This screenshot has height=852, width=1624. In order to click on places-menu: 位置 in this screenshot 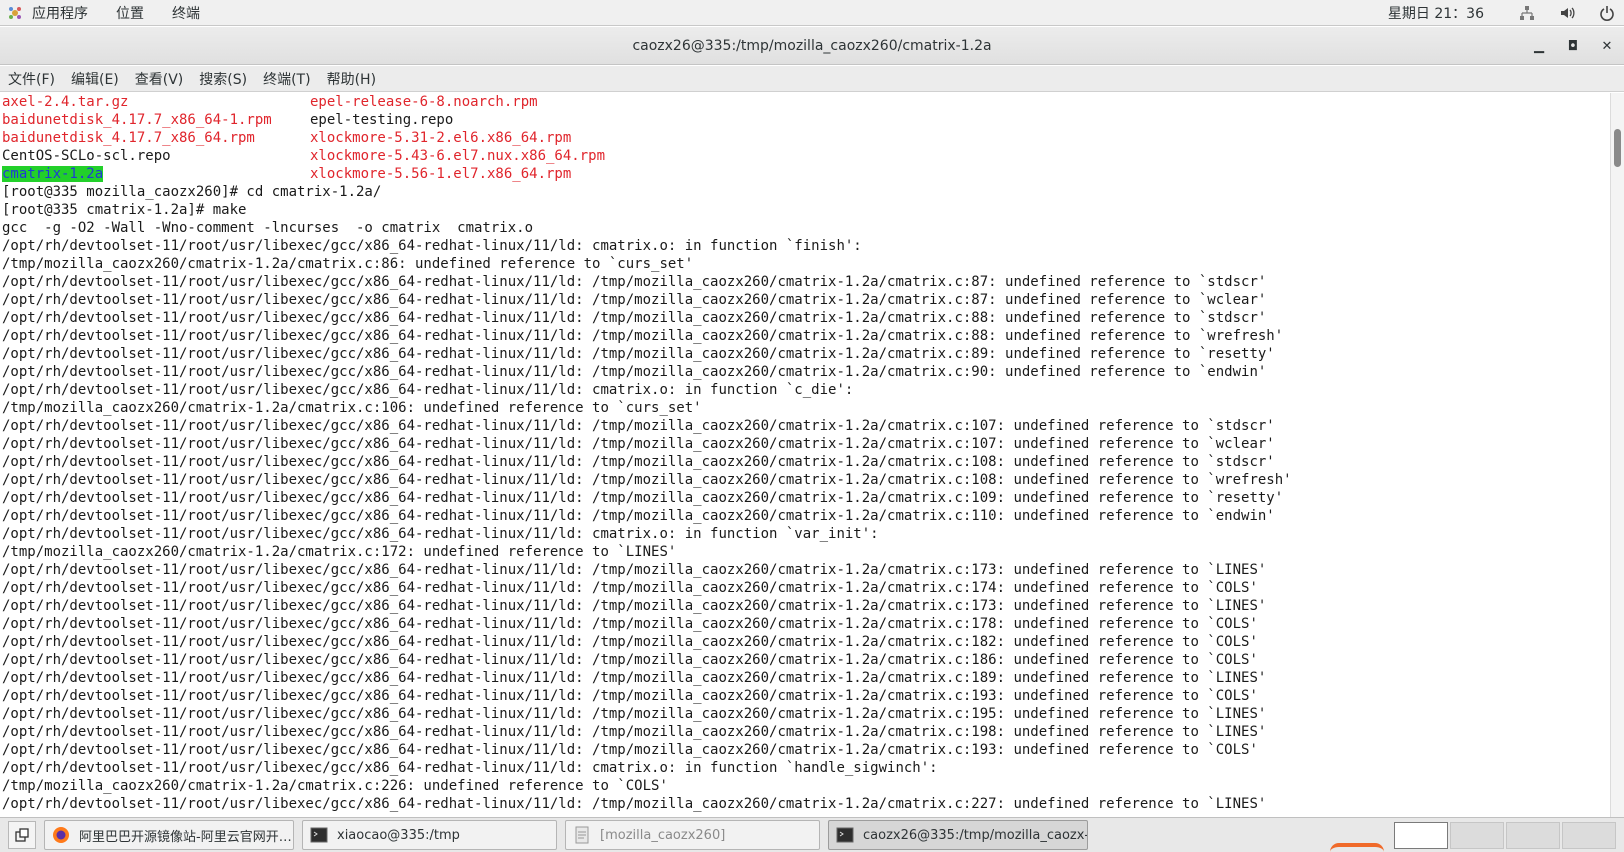, I will do `click(130, 13)`.